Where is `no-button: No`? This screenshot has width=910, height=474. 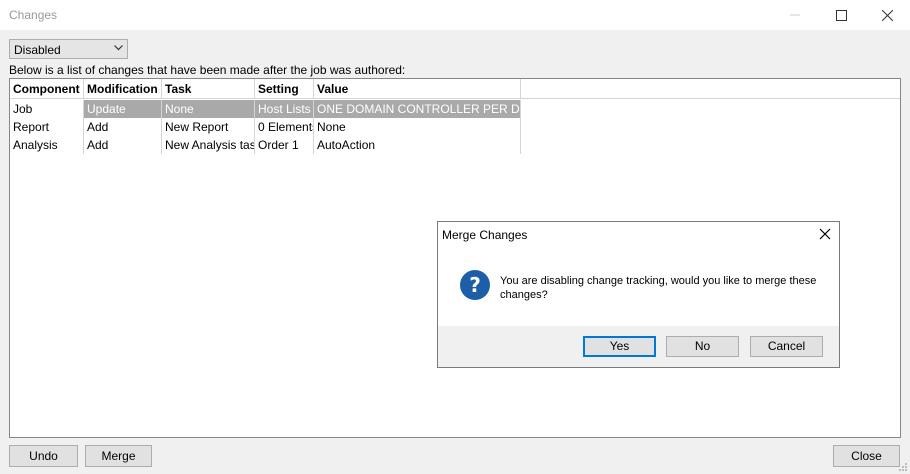 no-button: No is located at coordinates (702, 346).